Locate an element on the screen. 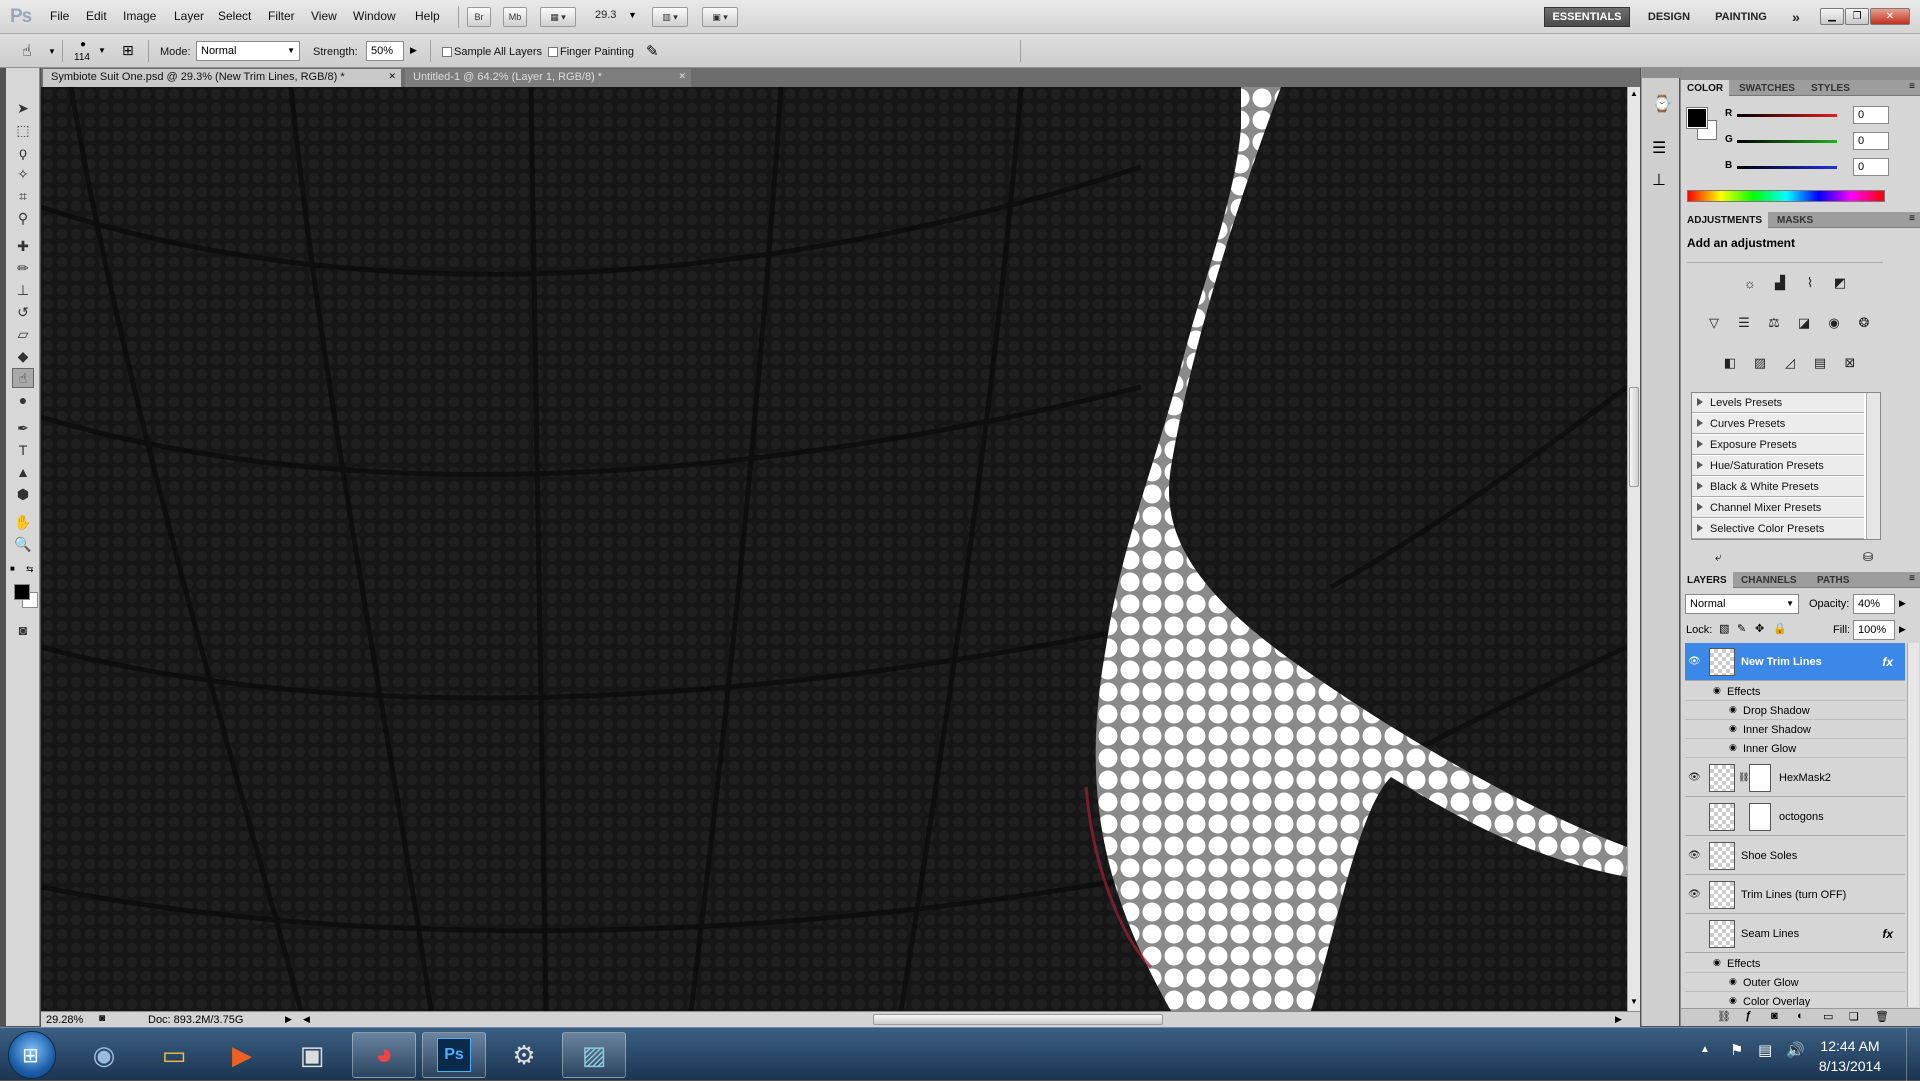 This screenshot has height=1081, width=1920. restore-button: ❐ is located at coordinates (1857, 16).